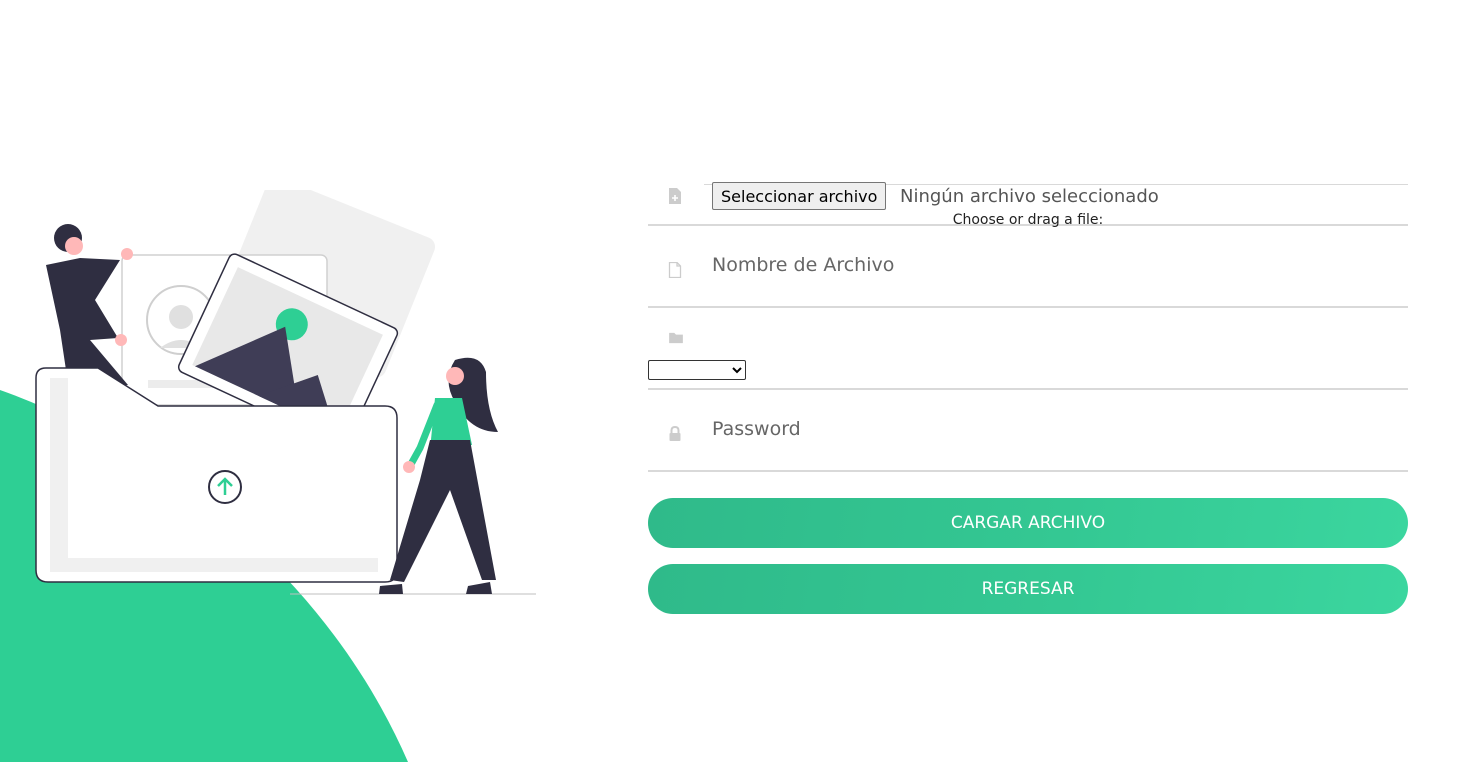 This screenshot has width=1466, height=762. I want to click on select-file-button: Seleccionar archivo, so click(799, 196).